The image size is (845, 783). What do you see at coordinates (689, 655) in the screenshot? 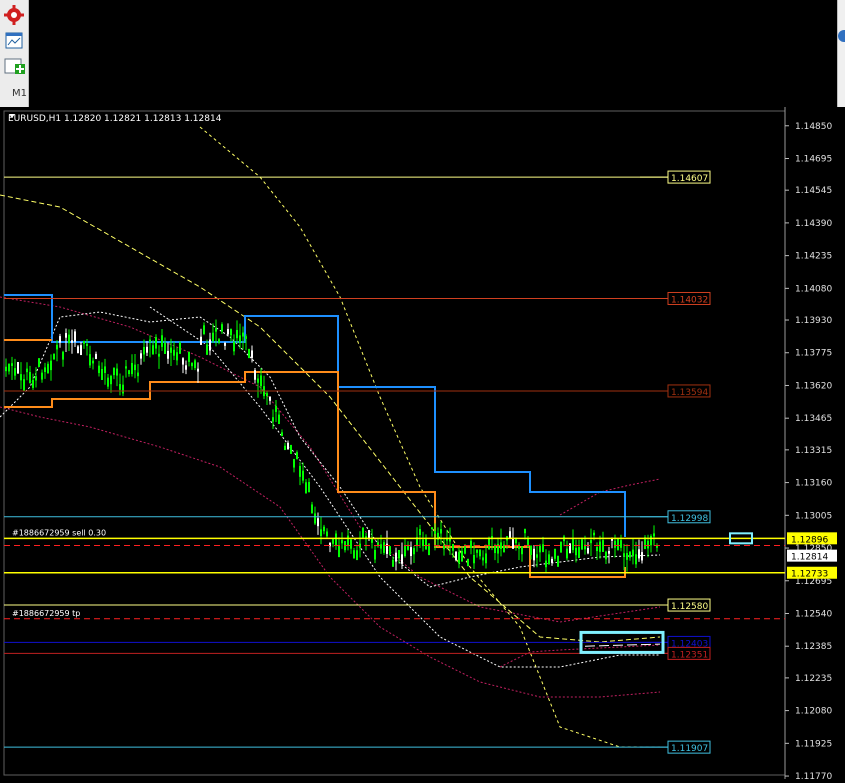
I see `level-1-12351-label: 1.12351` at bounding box center [689, 655].